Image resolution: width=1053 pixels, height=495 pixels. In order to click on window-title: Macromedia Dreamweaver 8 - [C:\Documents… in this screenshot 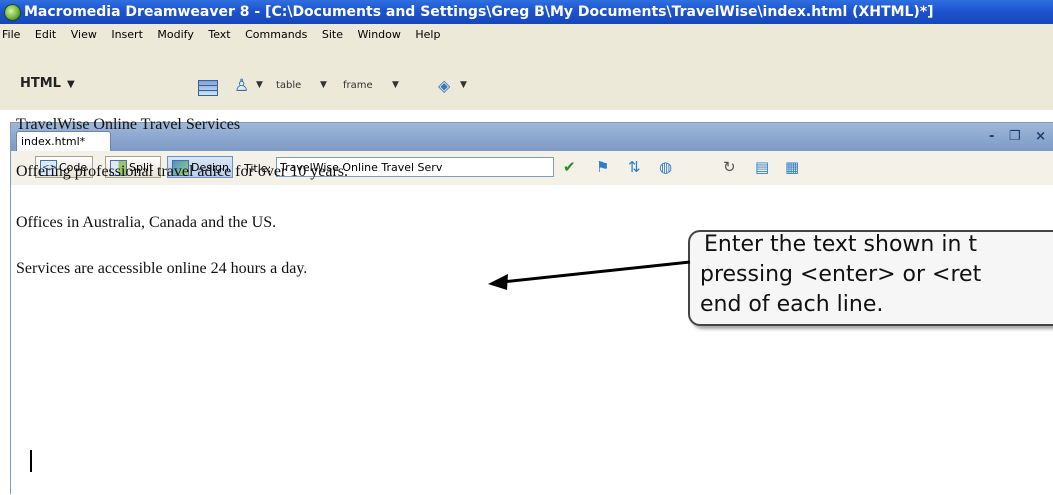, I will do `click(479, 12)`.